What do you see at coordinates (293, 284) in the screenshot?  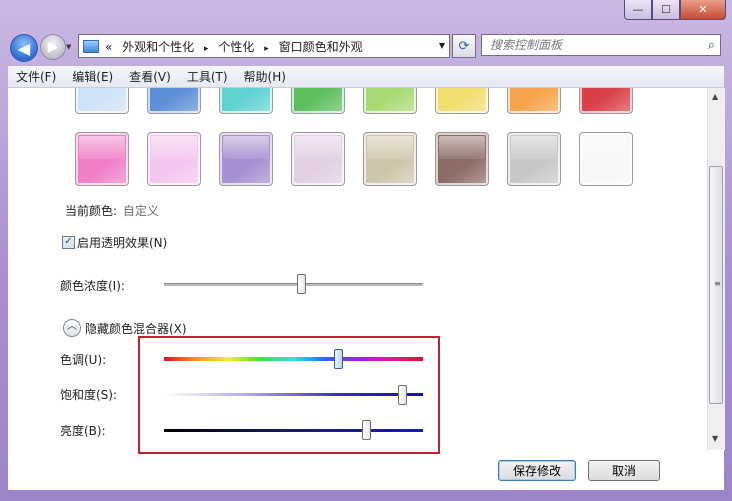 I see `intensity-slider-track` at bounding box center [293, 284].